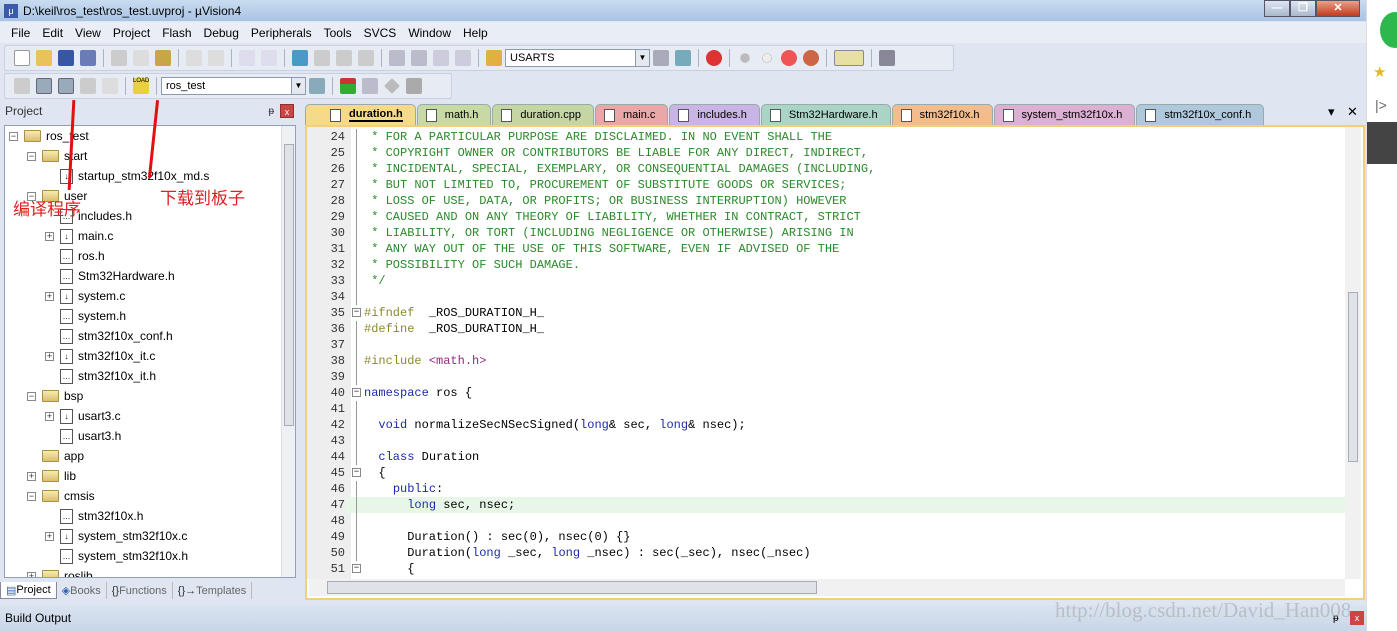 The image size is (1397, 631). Describe the element at coordinates (94, 516) in the screenshot. I see `tree-item: … stm32f10x.h` at that location.